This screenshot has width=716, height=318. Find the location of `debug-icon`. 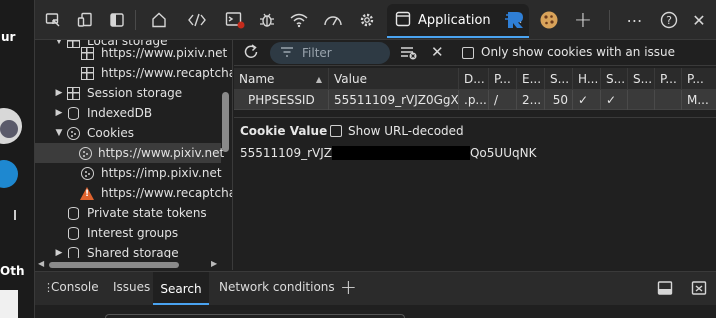

debug-icon is located at coordinates (267, 20).